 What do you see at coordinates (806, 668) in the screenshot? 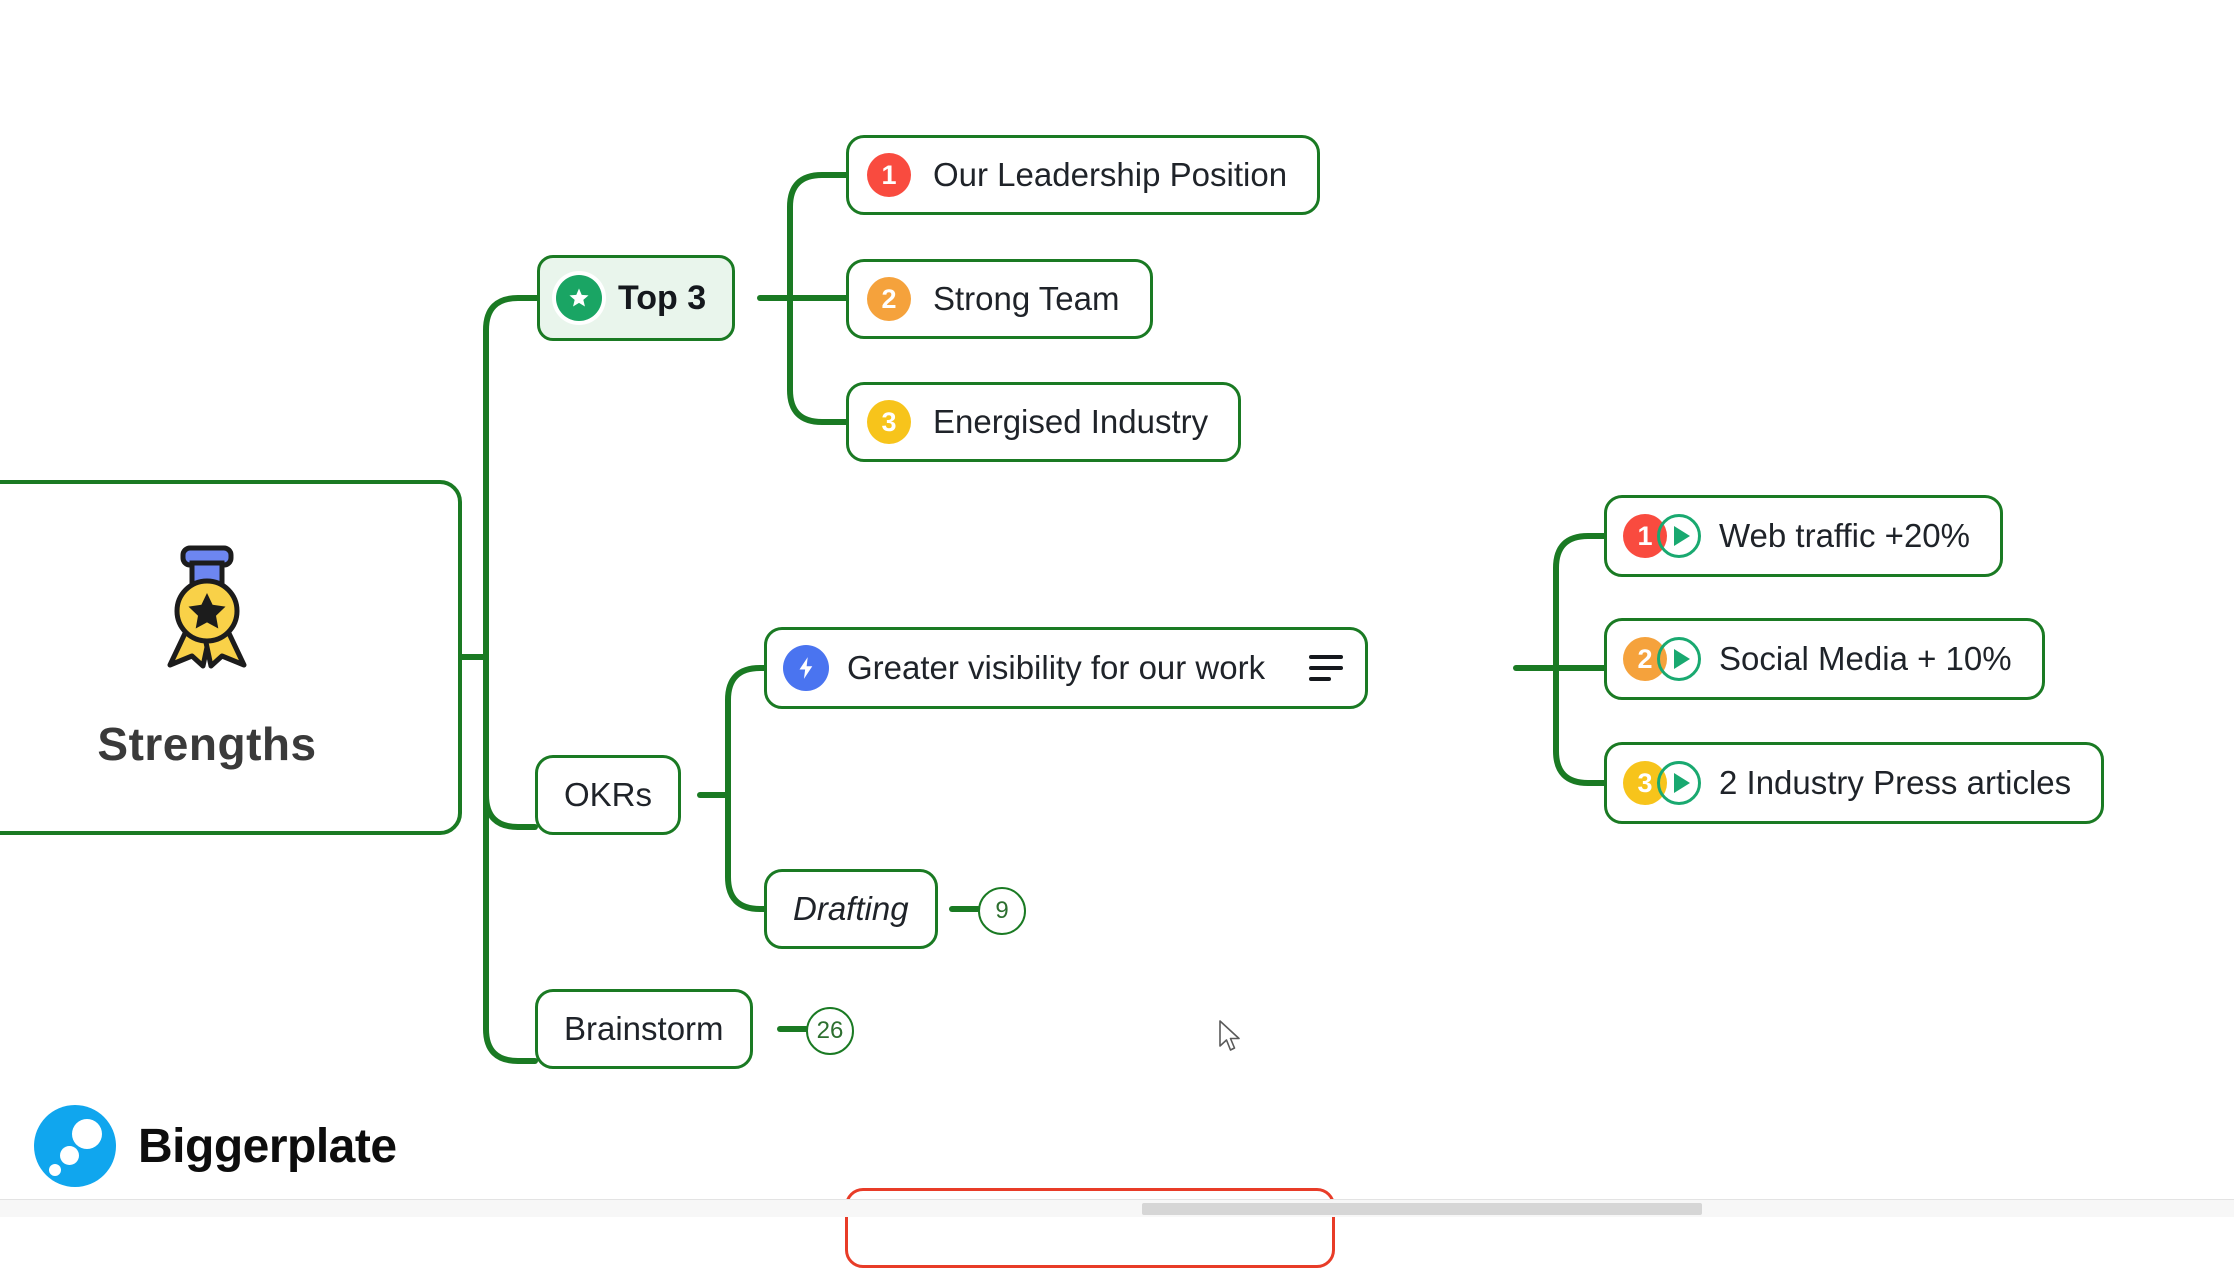
I see `lightning-bolt-icon` at bounding box center [806, 668].